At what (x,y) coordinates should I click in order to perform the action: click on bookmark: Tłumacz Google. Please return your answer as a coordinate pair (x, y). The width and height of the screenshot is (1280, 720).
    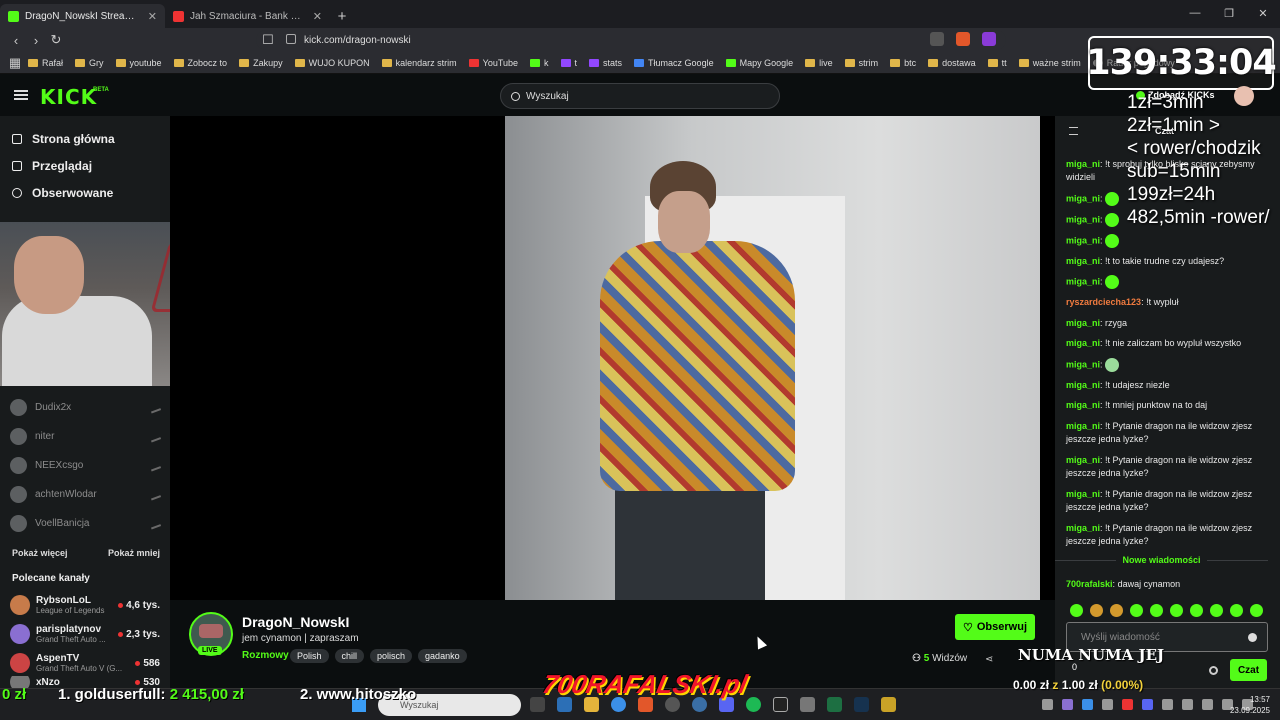
    Looking at the image, I should click on (674, 63).